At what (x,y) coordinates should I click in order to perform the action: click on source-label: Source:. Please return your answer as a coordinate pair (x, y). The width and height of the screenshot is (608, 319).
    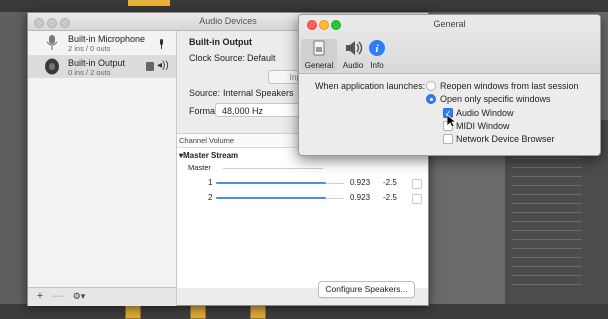
    Looking at the image, I should click on (205, 93).